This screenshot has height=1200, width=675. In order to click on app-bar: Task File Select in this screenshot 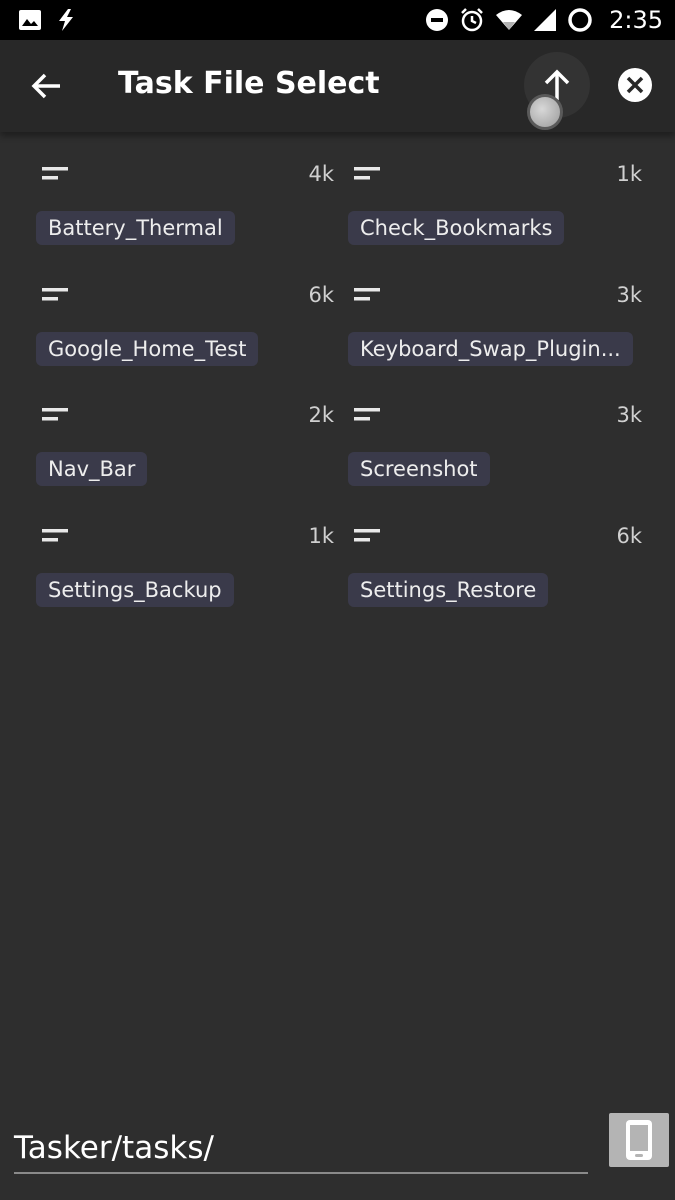, I will do `click(337, 86)`.